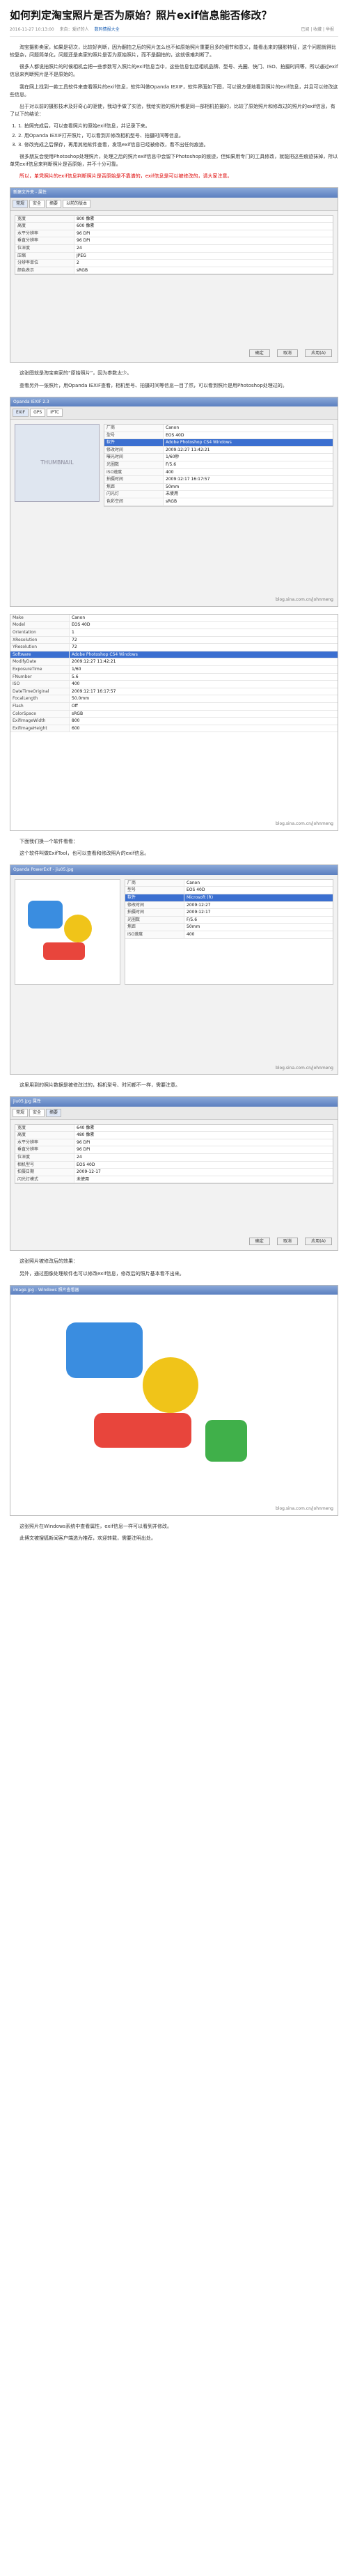 The height and width of the screenshot is (2576, 348). I want to click on thumbnail-panel: THUMBNAIL, so click(57, 463).